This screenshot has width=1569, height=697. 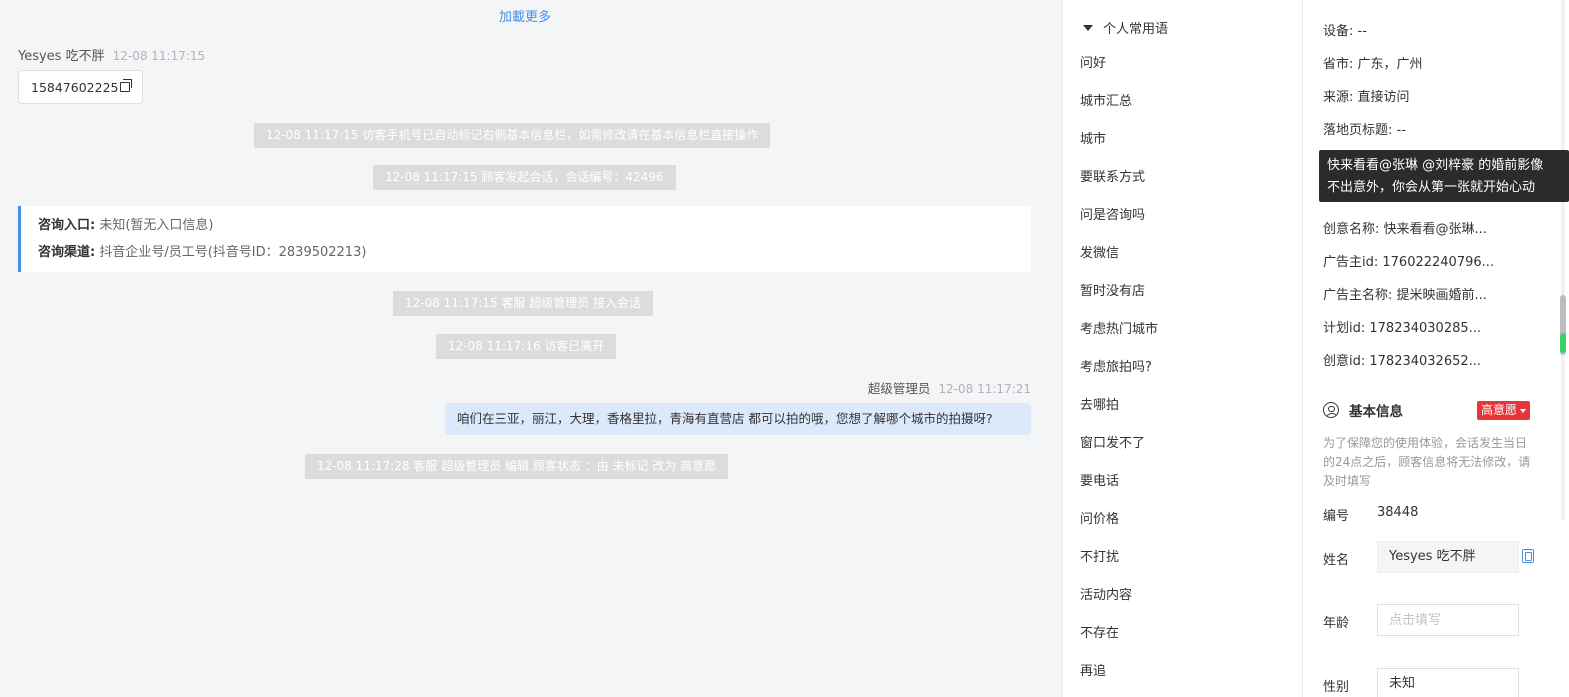 What do you see at coordinates (61, 56) in the screenshot?
I see `visitor-name: Yesyes 吃不胖` at bounding box center [61, 56].